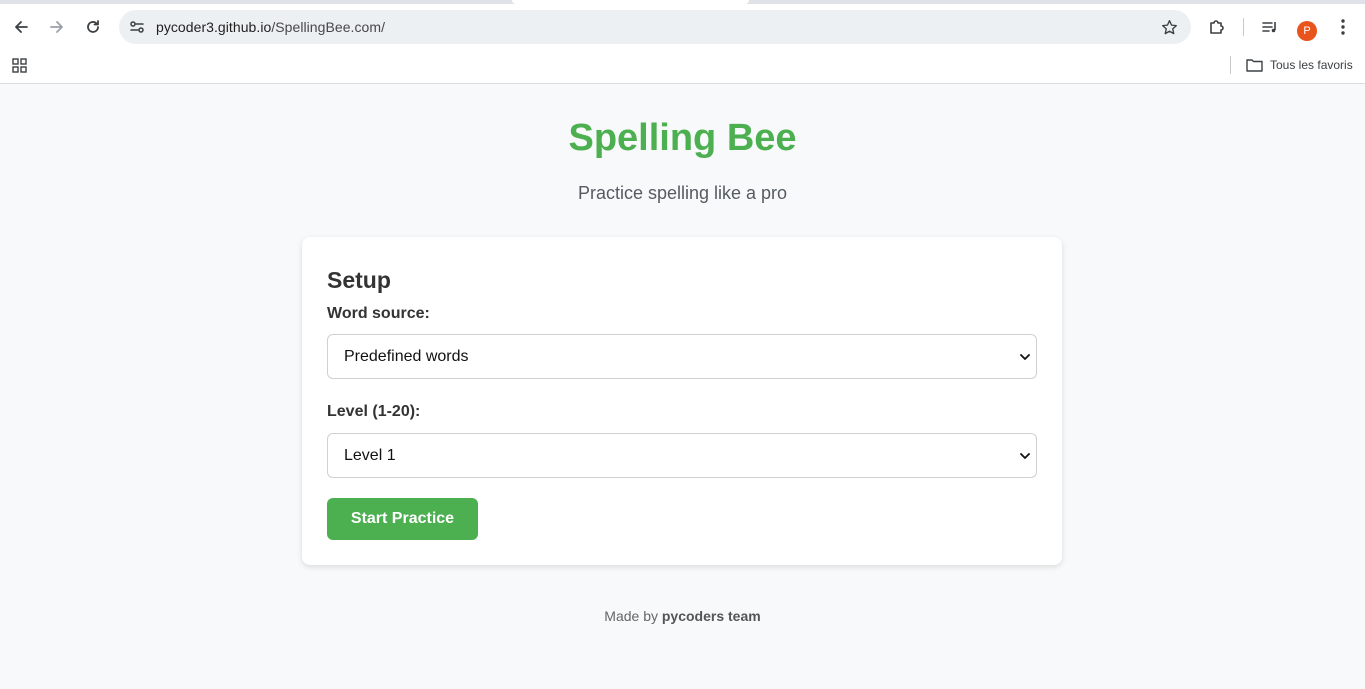 This screenshot has width=1365, height=689. What do you see at coordinates (682, 356) in the screenshot?
I see `word-source-select: Predefined words` at bounding box center [682, 356].